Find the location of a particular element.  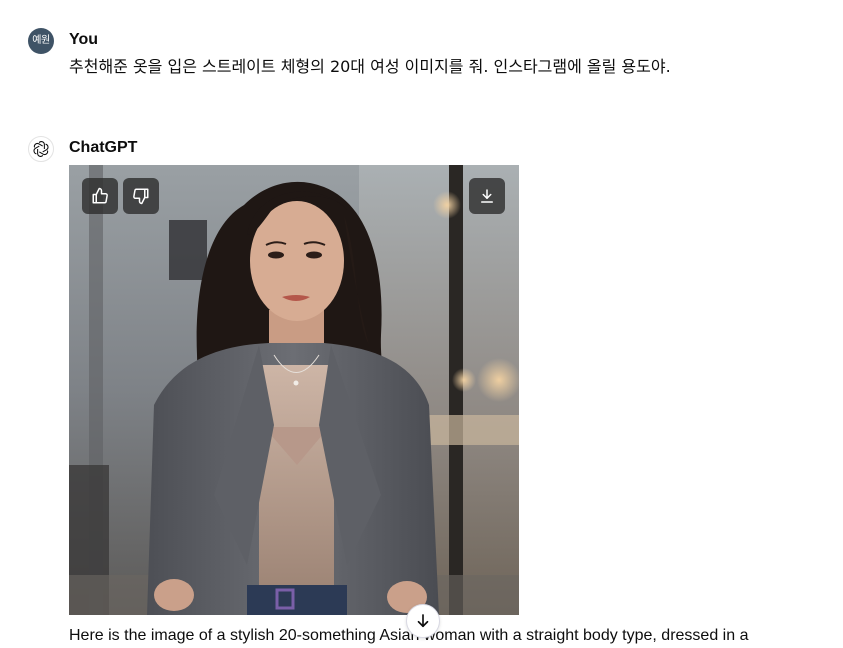

like-button is located at coordinates (100, 196).